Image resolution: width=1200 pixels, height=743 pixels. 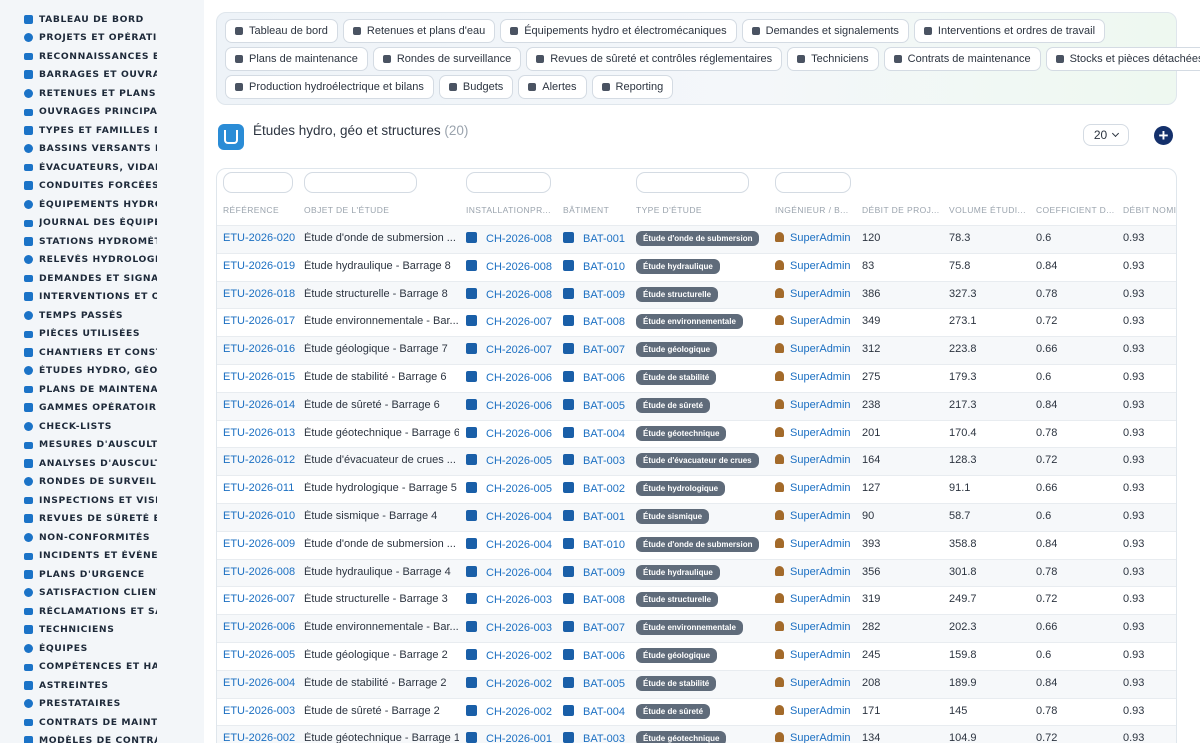 What do you see at coordinates (519, 239) in the screenshot?
I see `installation-link: CH-2026-008` at bounding box center [519, 239].